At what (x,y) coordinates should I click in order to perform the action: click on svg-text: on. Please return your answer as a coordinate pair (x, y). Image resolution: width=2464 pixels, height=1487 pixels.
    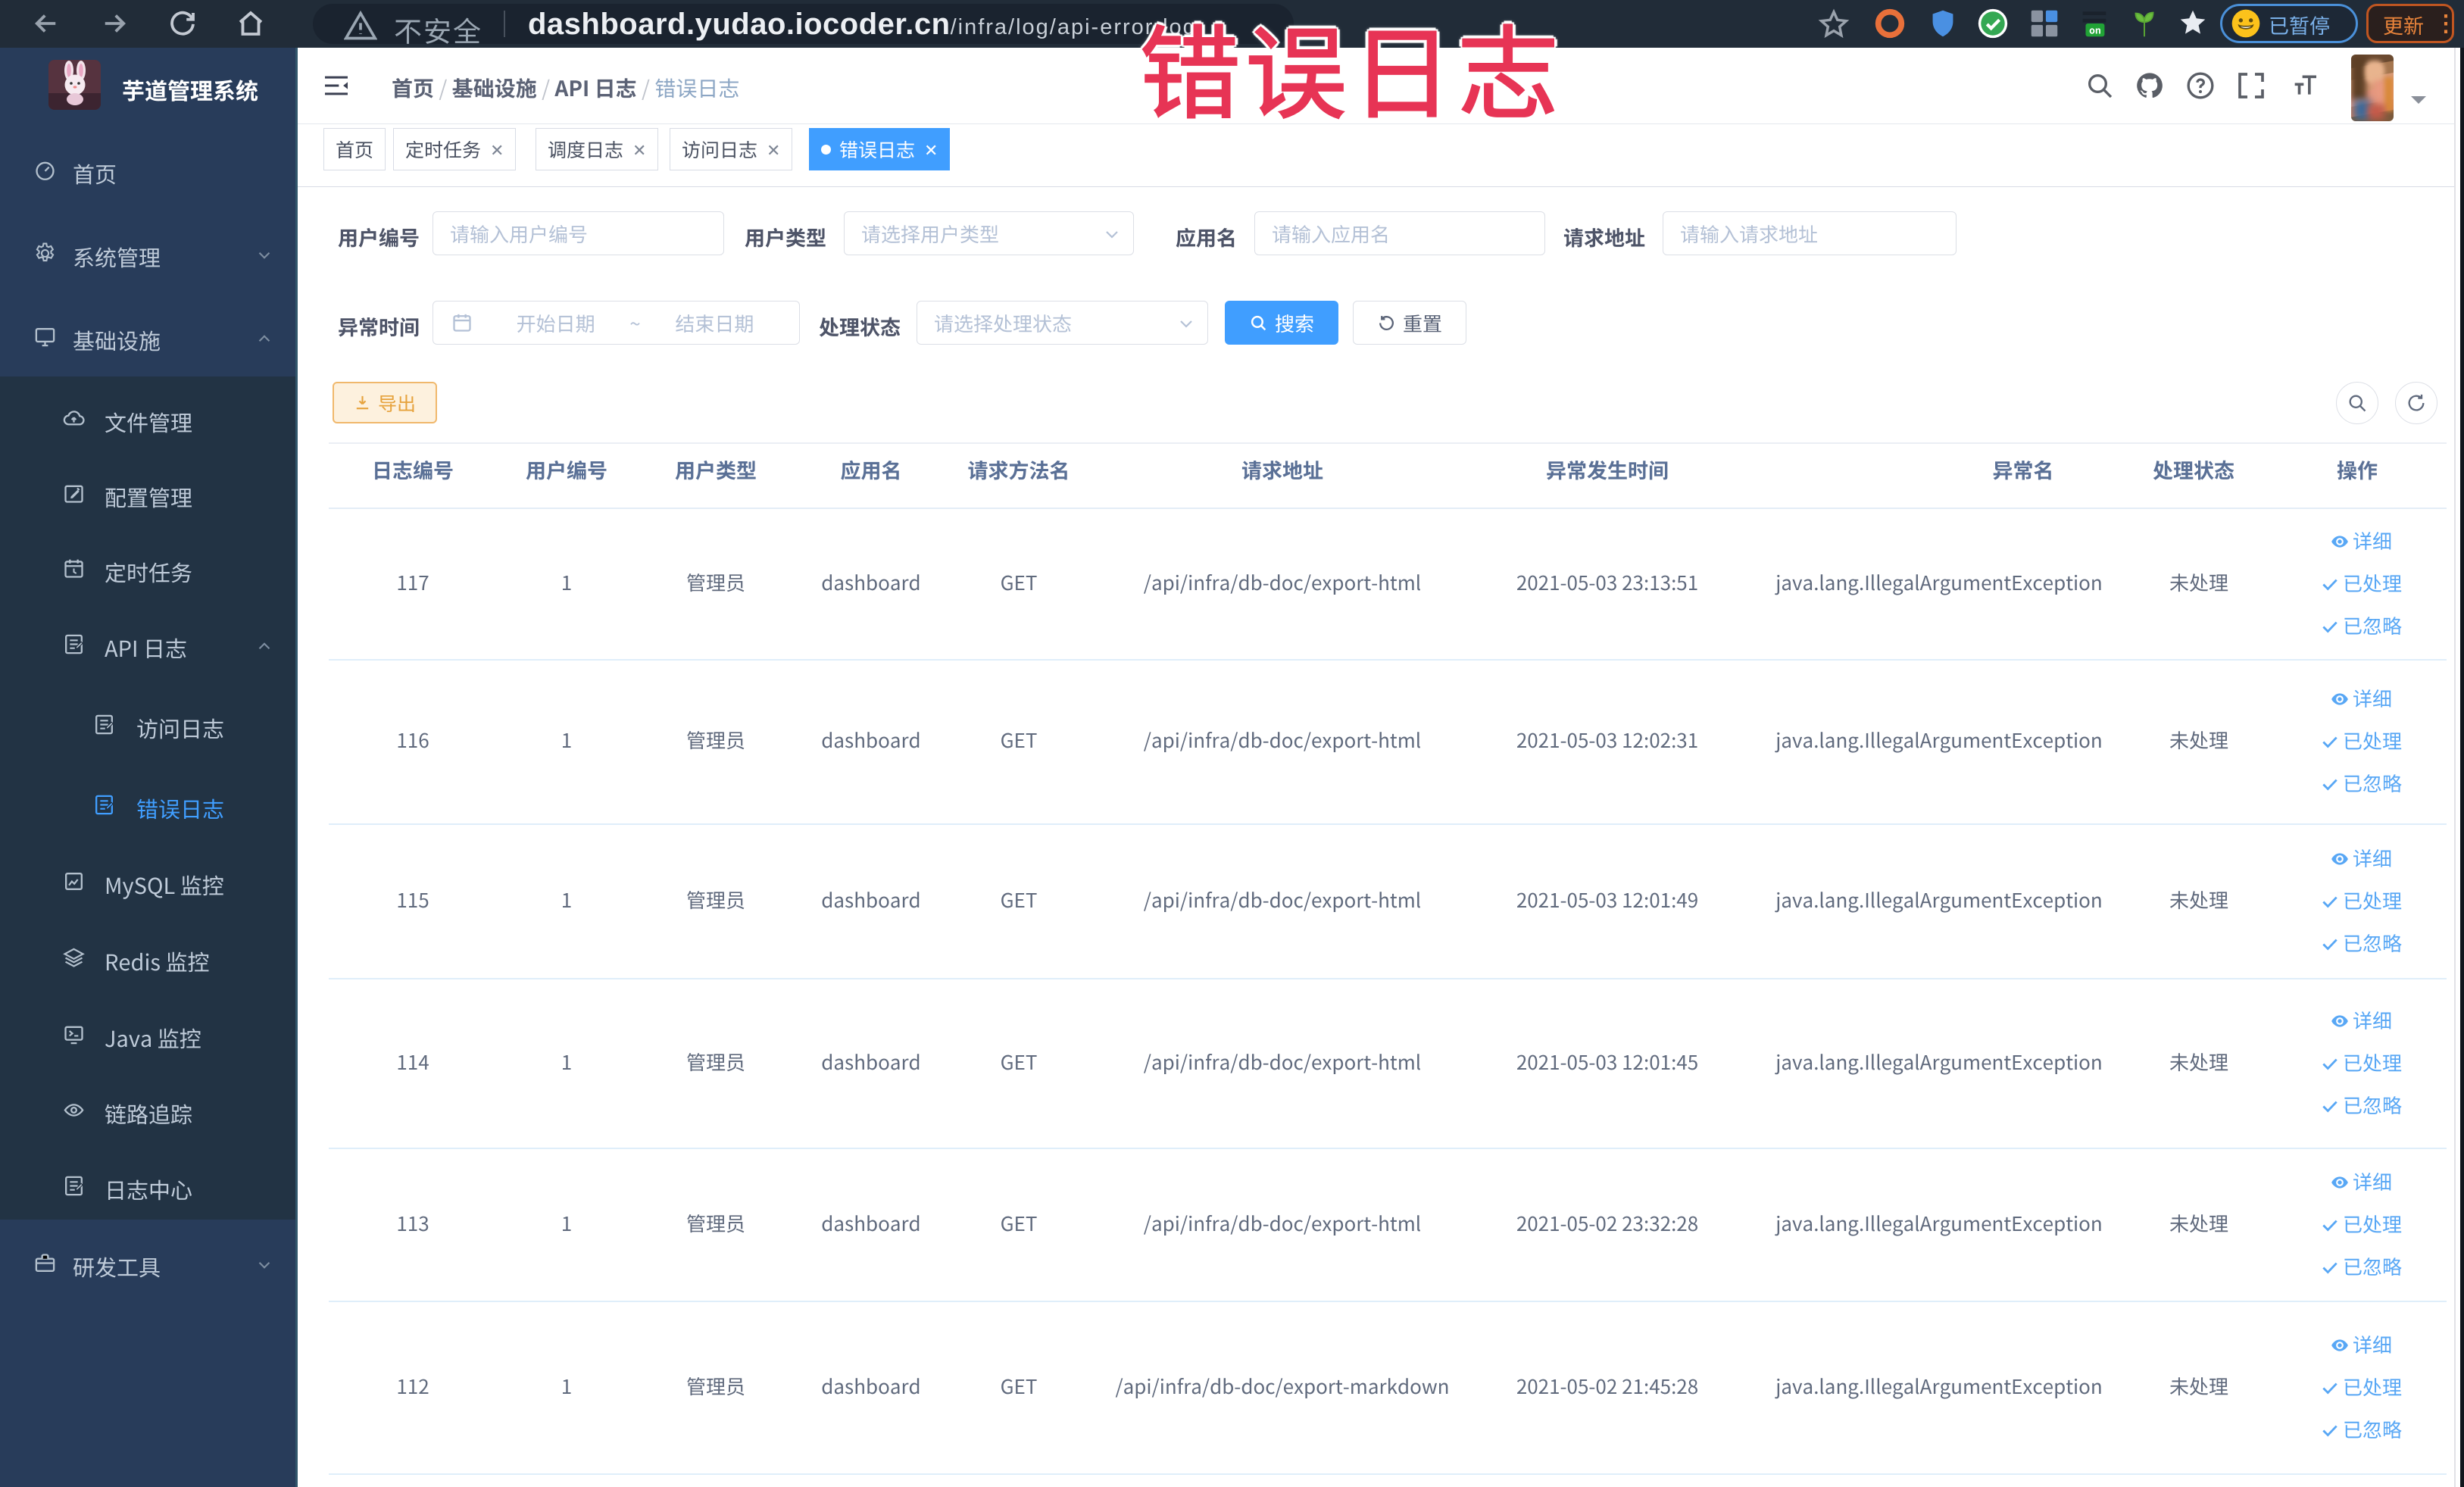
    Looking at the image, I should click on (2095, 29).